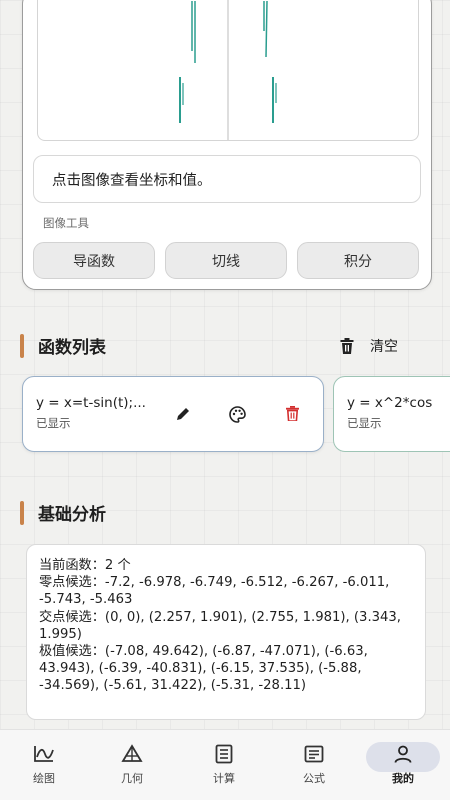 The width and height of the screenshot is (450, 800). Describe the element at coordinates (85, 565) in the screenshot. I see `function-count-text: 当前函数：2 个` at that location.